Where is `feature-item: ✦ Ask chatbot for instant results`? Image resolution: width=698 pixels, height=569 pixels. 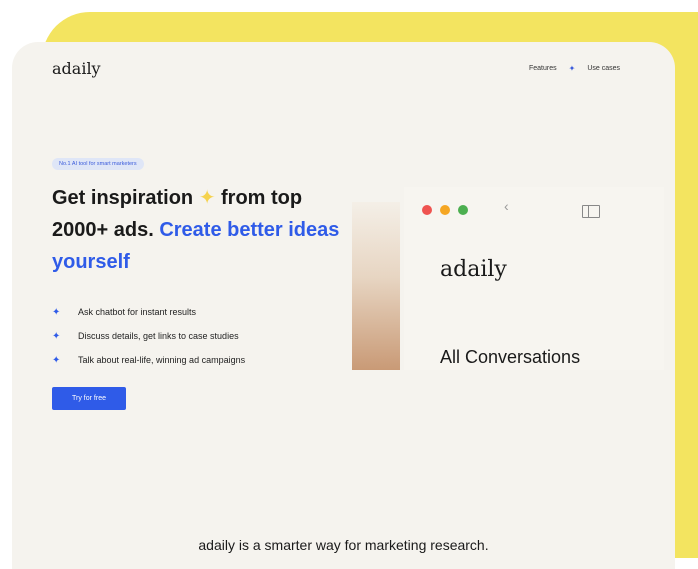
feature-item: ✦ Ask chatbot for instant results is located at coordinates (148, 312).